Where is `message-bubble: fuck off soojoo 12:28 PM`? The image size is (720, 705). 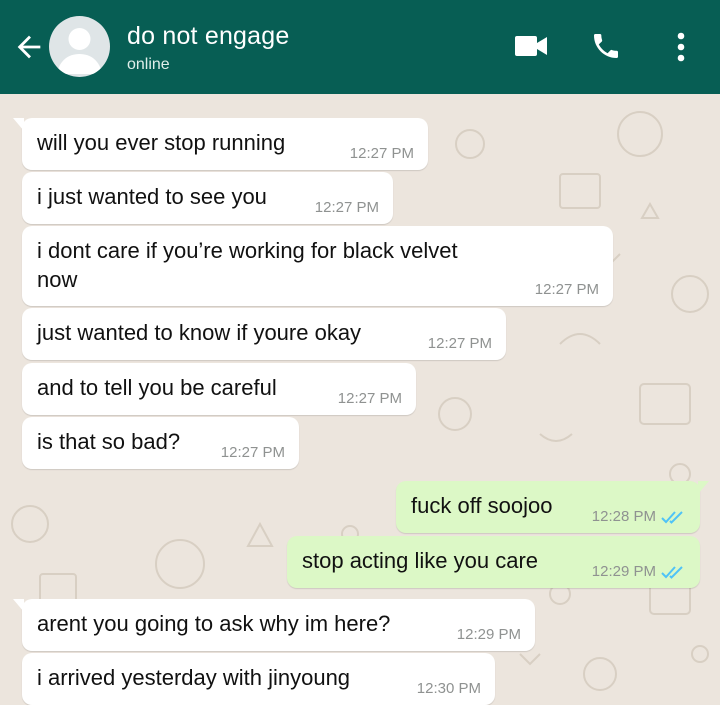 message-bubble: fuck off soojoo 12:28 PM is located at coordinates (552, 507).